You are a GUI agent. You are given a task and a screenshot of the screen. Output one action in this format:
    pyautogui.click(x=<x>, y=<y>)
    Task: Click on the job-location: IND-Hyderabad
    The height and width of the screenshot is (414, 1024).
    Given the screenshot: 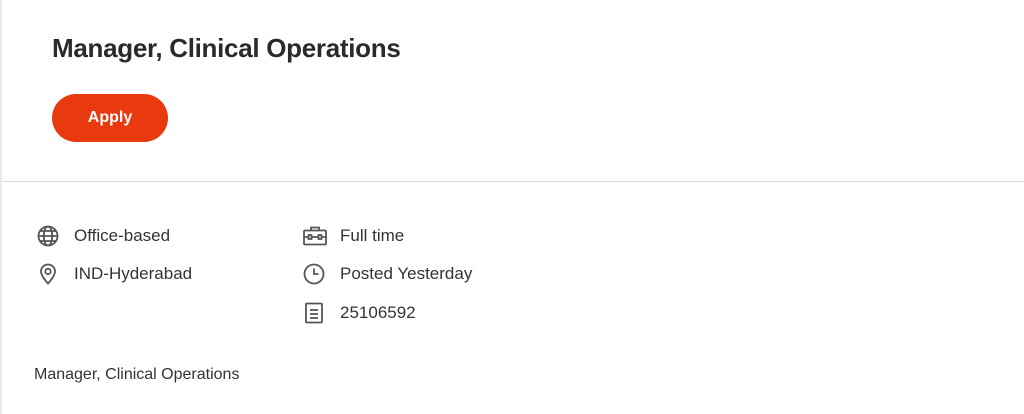 What is the action you would take?
    pyautogui.click(x=114, y=274)
    